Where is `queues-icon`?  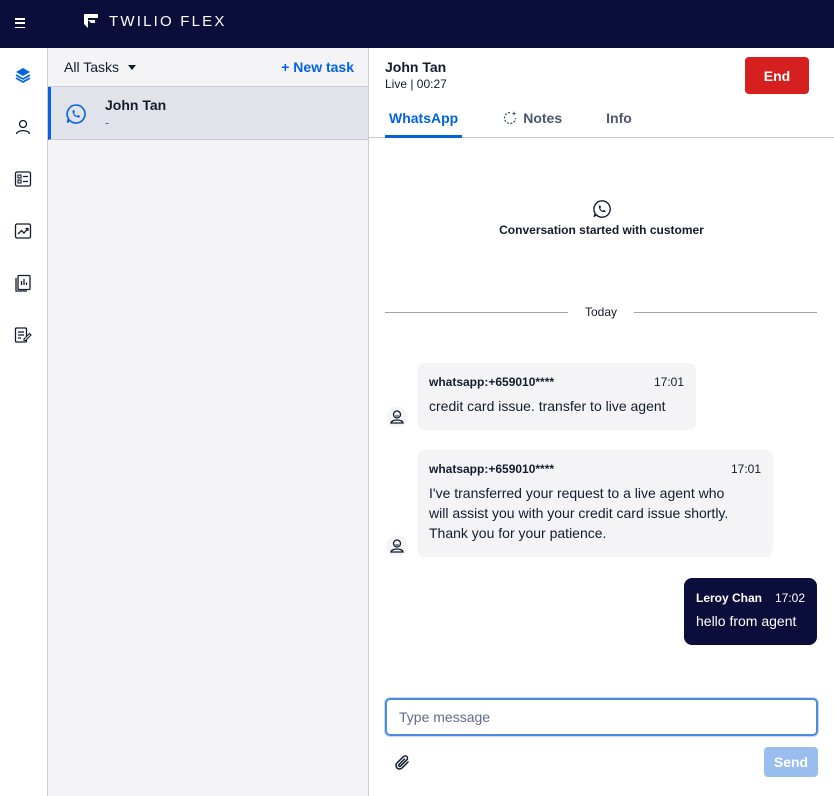
queues-icon is located at coordinates (23, 179).